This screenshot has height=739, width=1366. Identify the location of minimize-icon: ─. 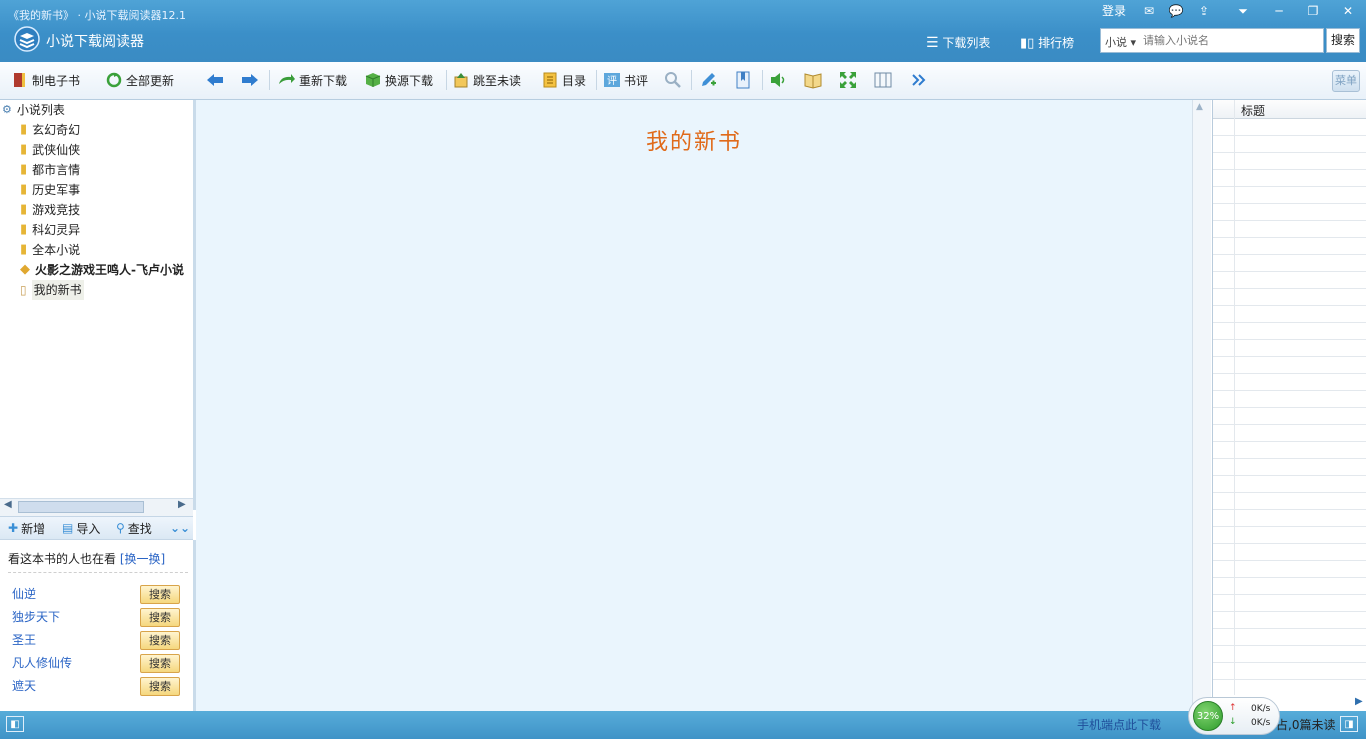
(1279, 11).